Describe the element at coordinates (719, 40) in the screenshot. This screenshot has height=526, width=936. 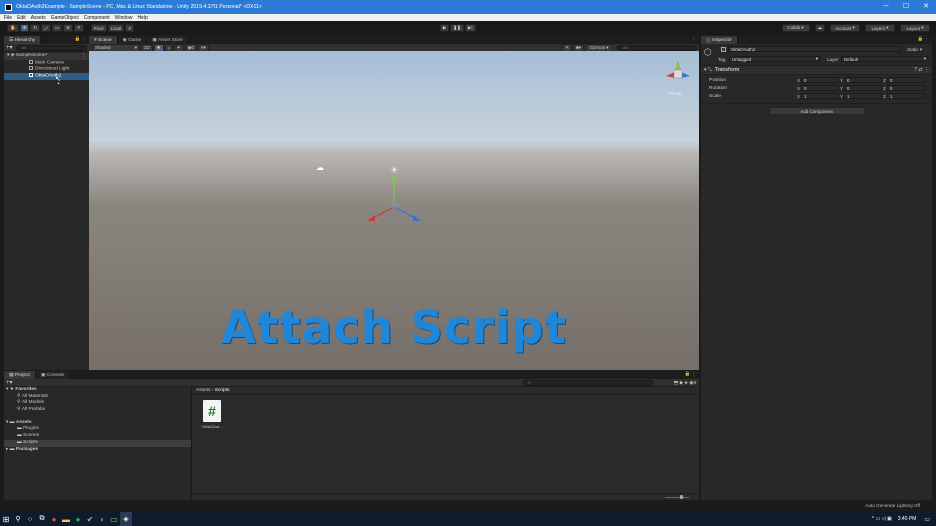
I see `tab-inspector: ⓘ Inspector` at that location.